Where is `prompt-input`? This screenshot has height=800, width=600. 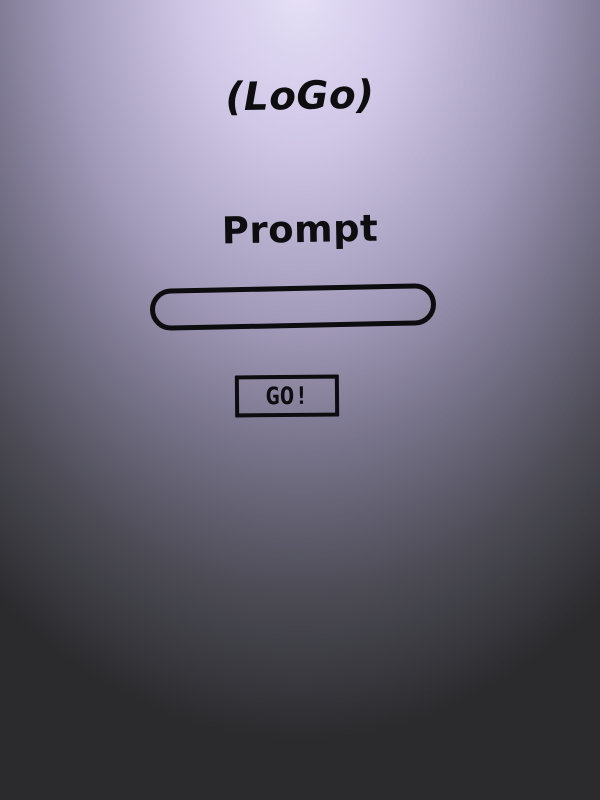
prompt-input is located at coordinates (293, 307).